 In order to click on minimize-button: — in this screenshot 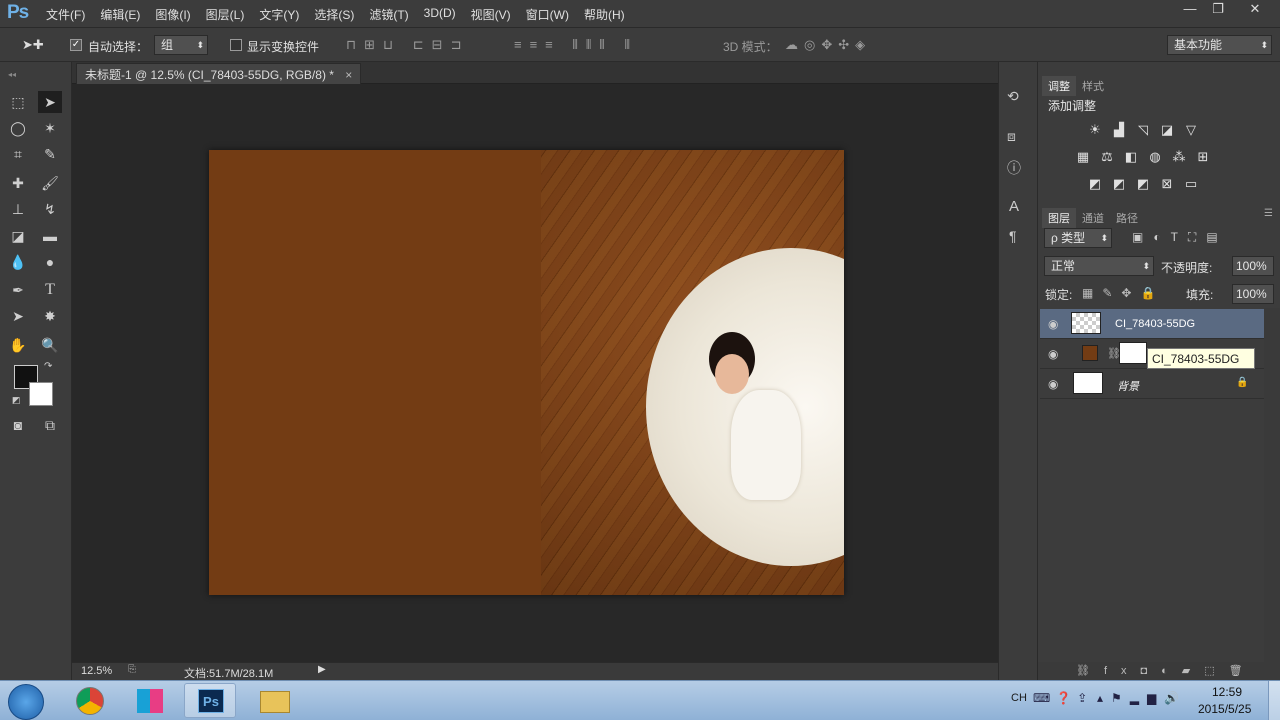, I will do `click(1190, 10)`.